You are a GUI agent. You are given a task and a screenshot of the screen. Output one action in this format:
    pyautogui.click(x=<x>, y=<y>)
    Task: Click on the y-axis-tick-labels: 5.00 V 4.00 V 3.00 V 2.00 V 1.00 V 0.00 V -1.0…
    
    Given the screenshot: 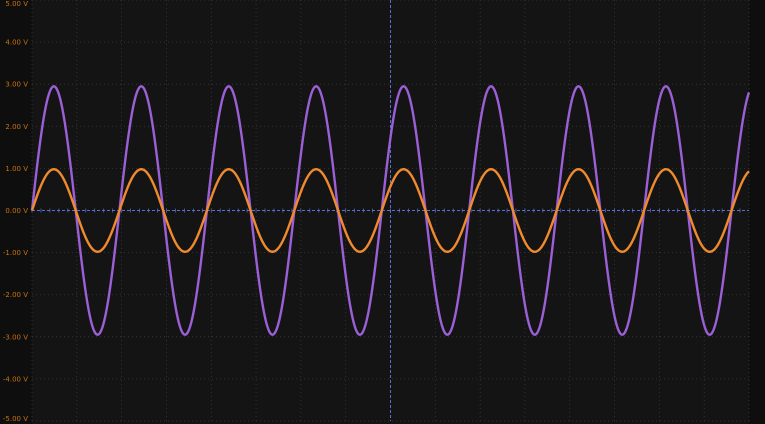 What is the action you would take?
    pyautogui.click(x=15, y=211)
    